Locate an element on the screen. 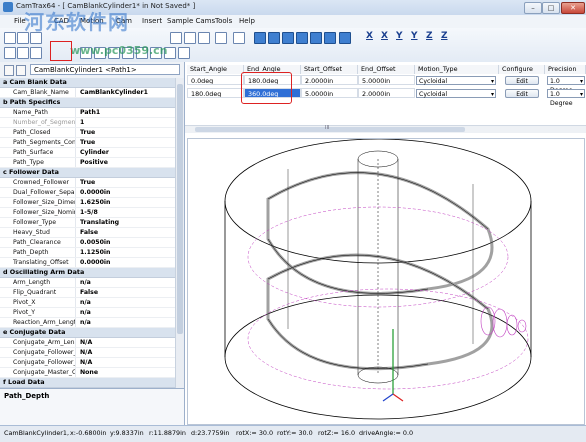 This screenshot has width=586, height=442. property-value: 1.1250in is located at coordinates (125, 252).